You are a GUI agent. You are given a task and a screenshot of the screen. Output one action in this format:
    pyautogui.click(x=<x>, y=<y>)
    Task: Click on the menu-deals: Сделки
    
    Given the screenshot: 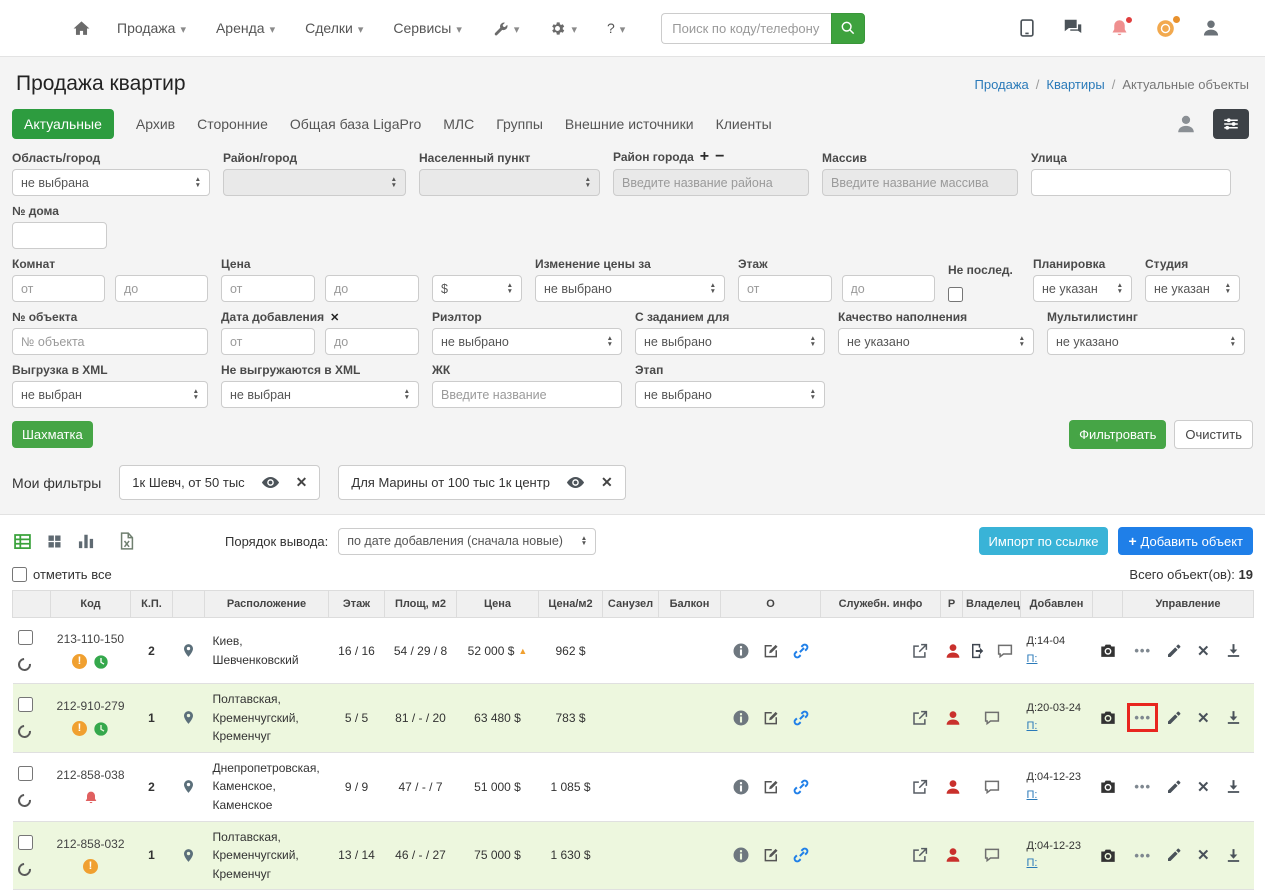 What is the action you would take?
    pyautogui.click(x=334, y=28)
    